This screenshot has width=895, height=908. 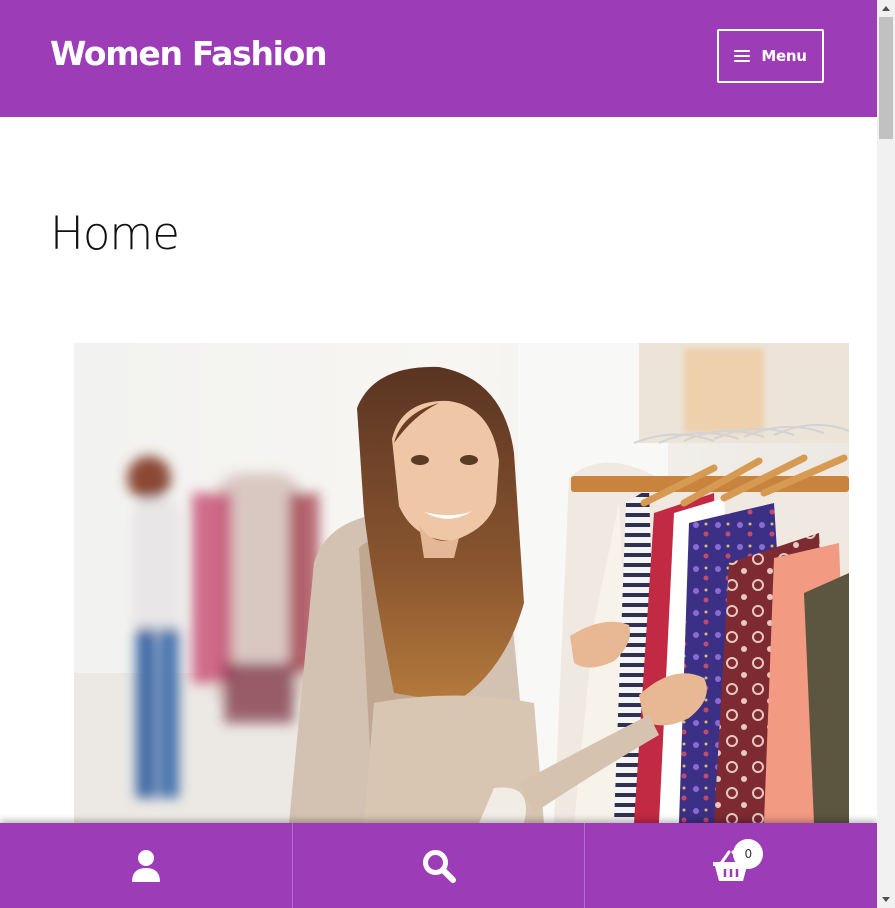 I want to click on menu-button: Menu, so click(x=770, y=56).